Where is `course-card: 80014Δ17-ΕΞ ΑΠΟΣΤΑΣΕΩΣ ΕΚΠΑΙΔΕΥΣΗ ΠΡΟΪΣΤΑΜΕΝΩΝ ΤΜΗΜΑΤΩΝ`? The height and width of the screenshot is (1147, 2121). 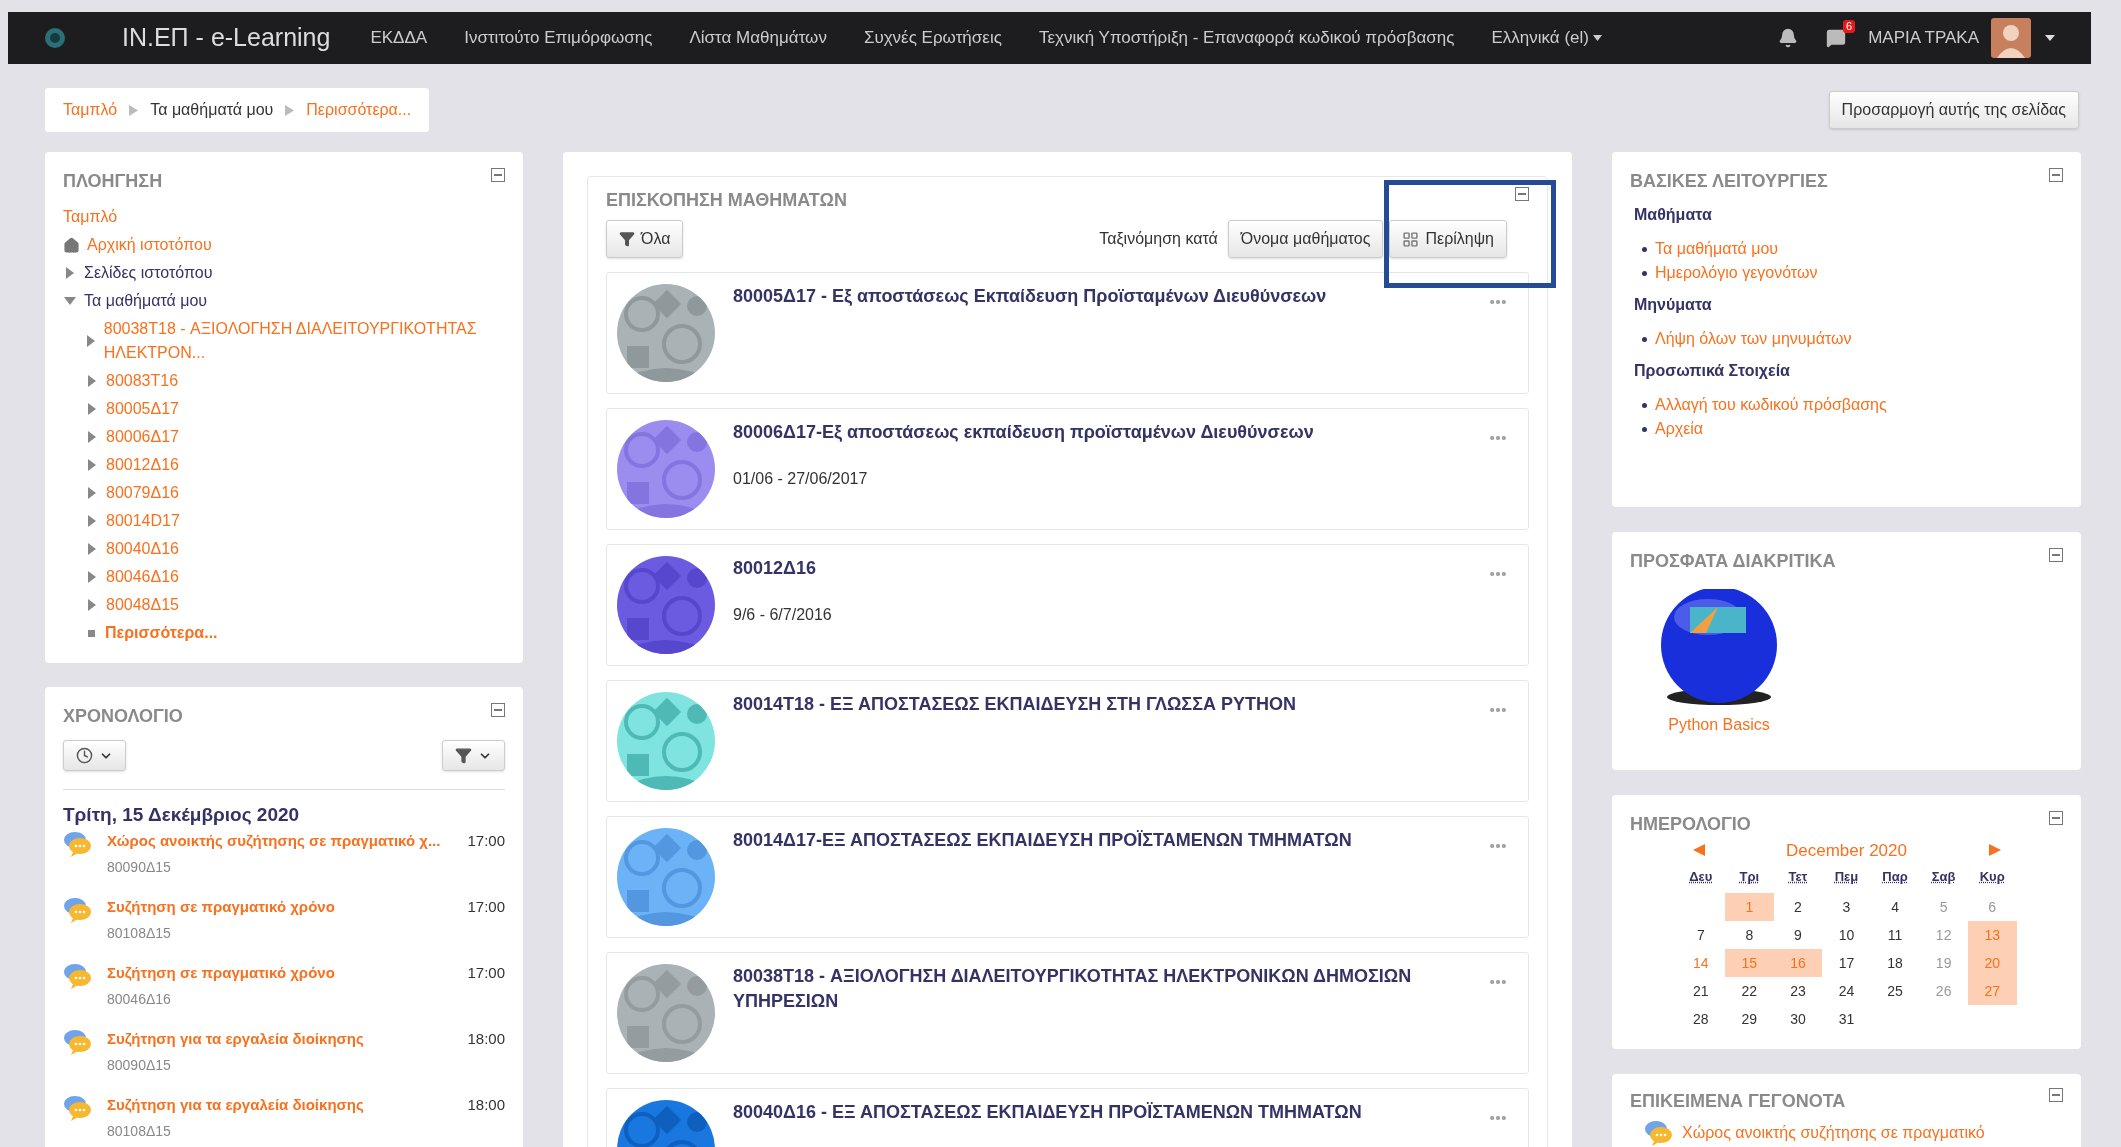
course-card: 80014Δ17-ΕΞ ΑΠΟΣΤΑΣΕΩΣ ΕΚΠΑΙΔΕΥΣΗ ΠΡΟΪΣΤΑΜΕΝΩΝ ΤΜΗΜΑΤΩΝ is located at coordinates (1067, 877).